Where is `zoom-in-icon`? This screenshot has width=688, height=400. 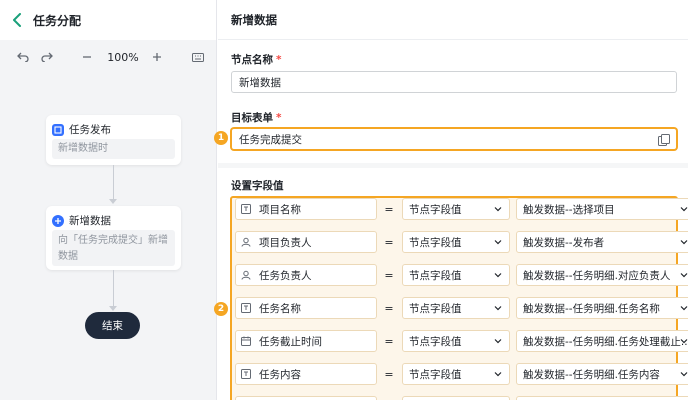
zoom-in-icon is located at coordinates (157, 57).